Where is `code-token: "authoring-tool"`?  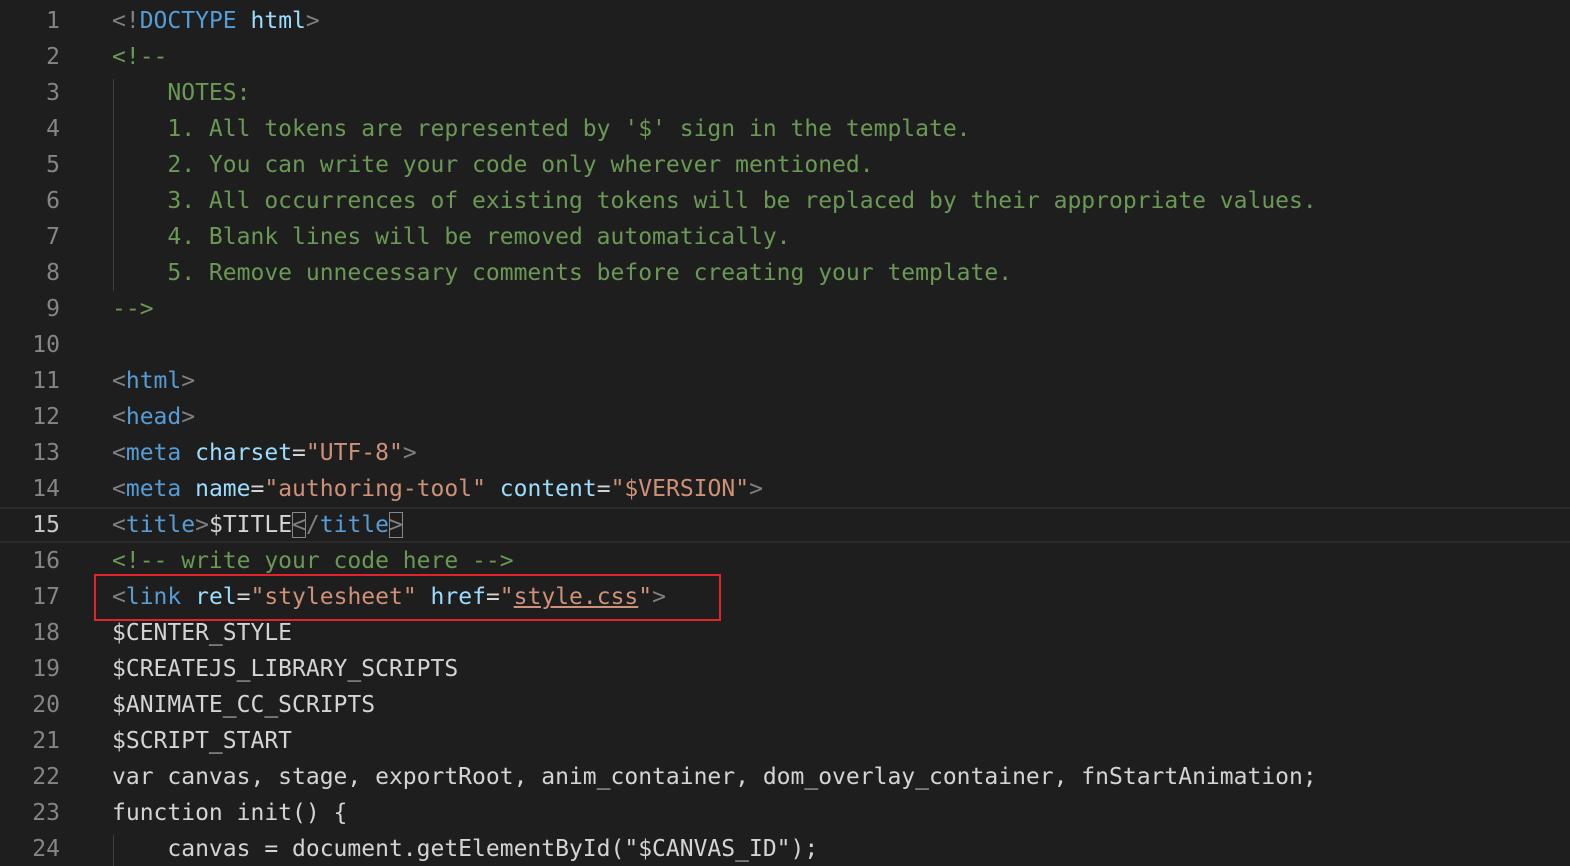 code-token: "authoring-tool" is located at coordinates (375, 489).